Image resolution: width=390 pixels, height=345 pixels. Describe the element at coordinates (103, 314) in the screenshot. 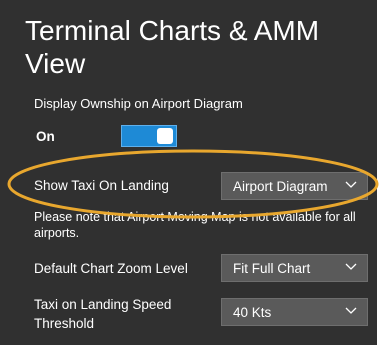

I see `taxi-speed-label: Taxi on Landing Speed Threshold` at that location.